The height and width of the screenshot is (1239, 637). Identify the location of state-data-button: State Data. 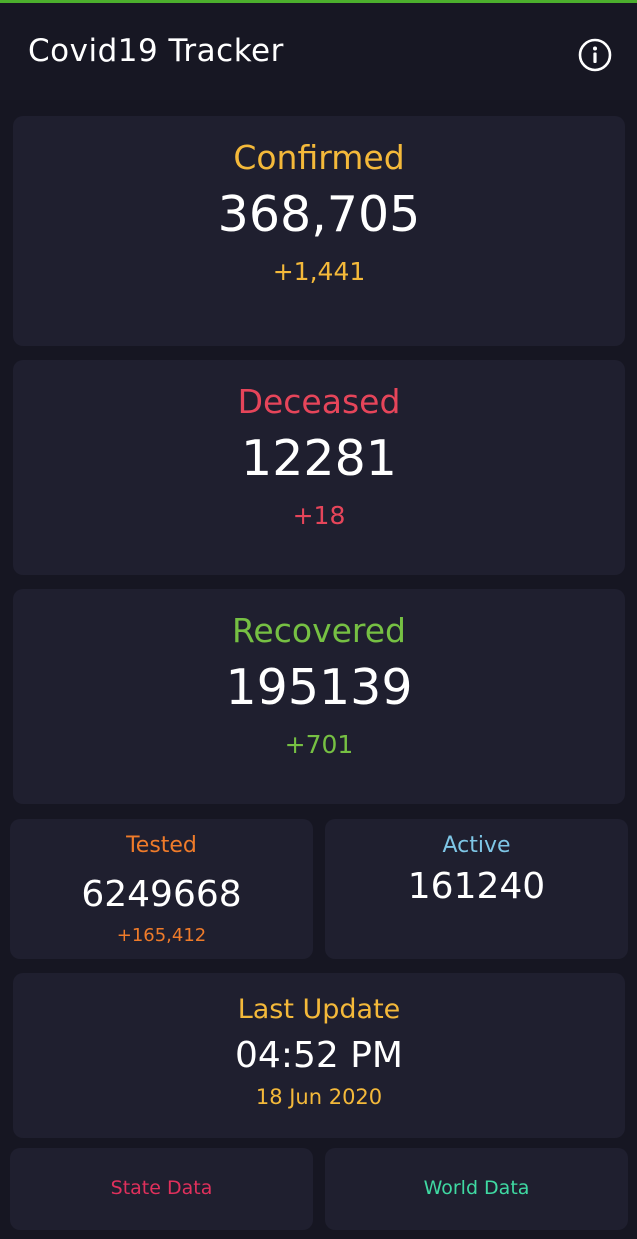
(161, 1189).